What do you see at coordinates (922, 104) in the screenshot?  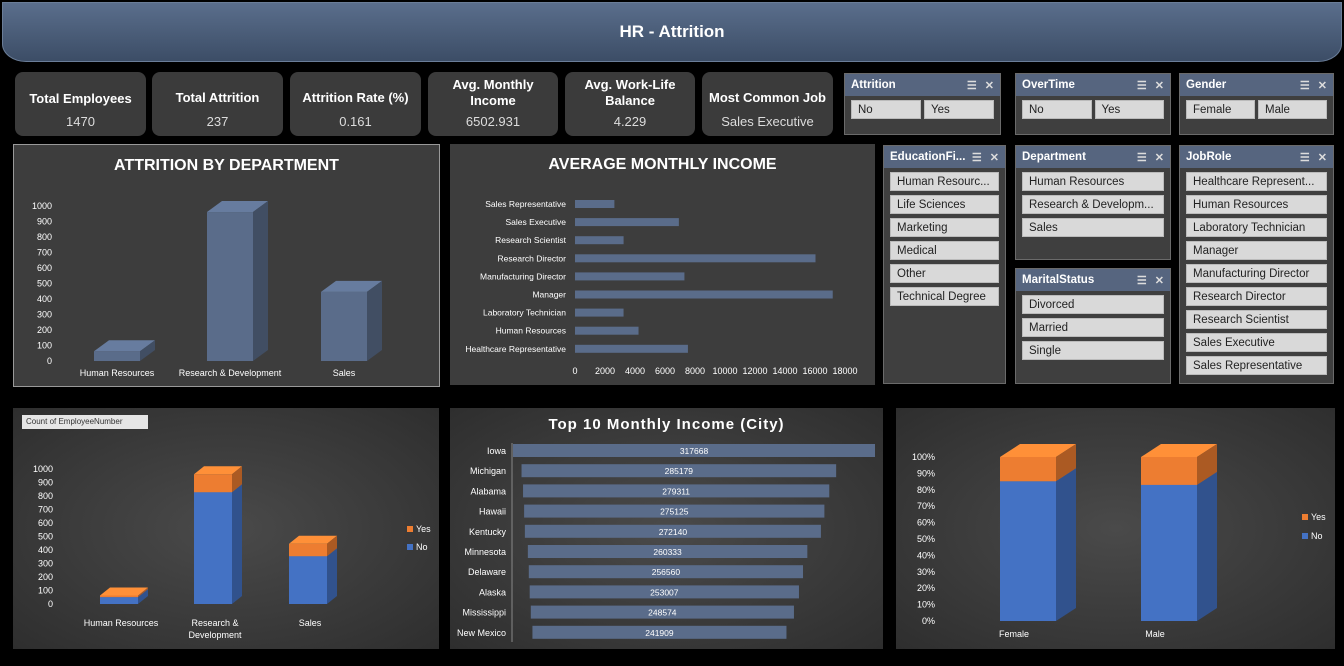 I see `slicer-attrition: Attrition ☰ ✕ No Yes` at bounding box center [922, 104].